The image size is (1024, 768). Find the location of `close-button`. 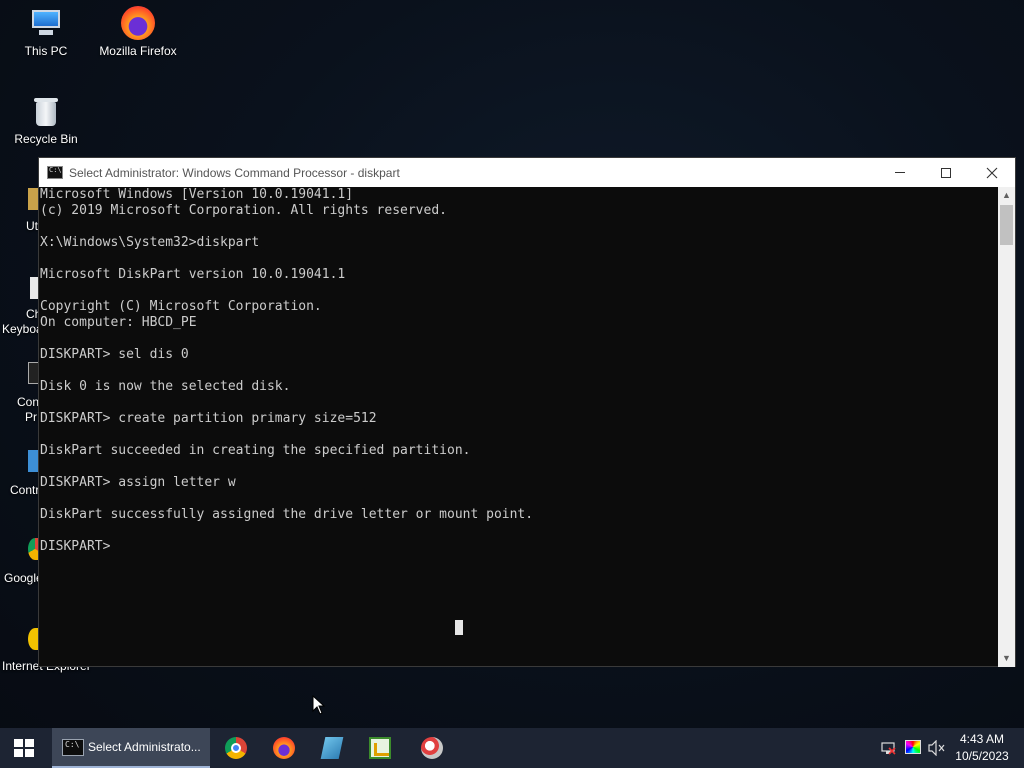

close-button is located at coordinates (992, 172).